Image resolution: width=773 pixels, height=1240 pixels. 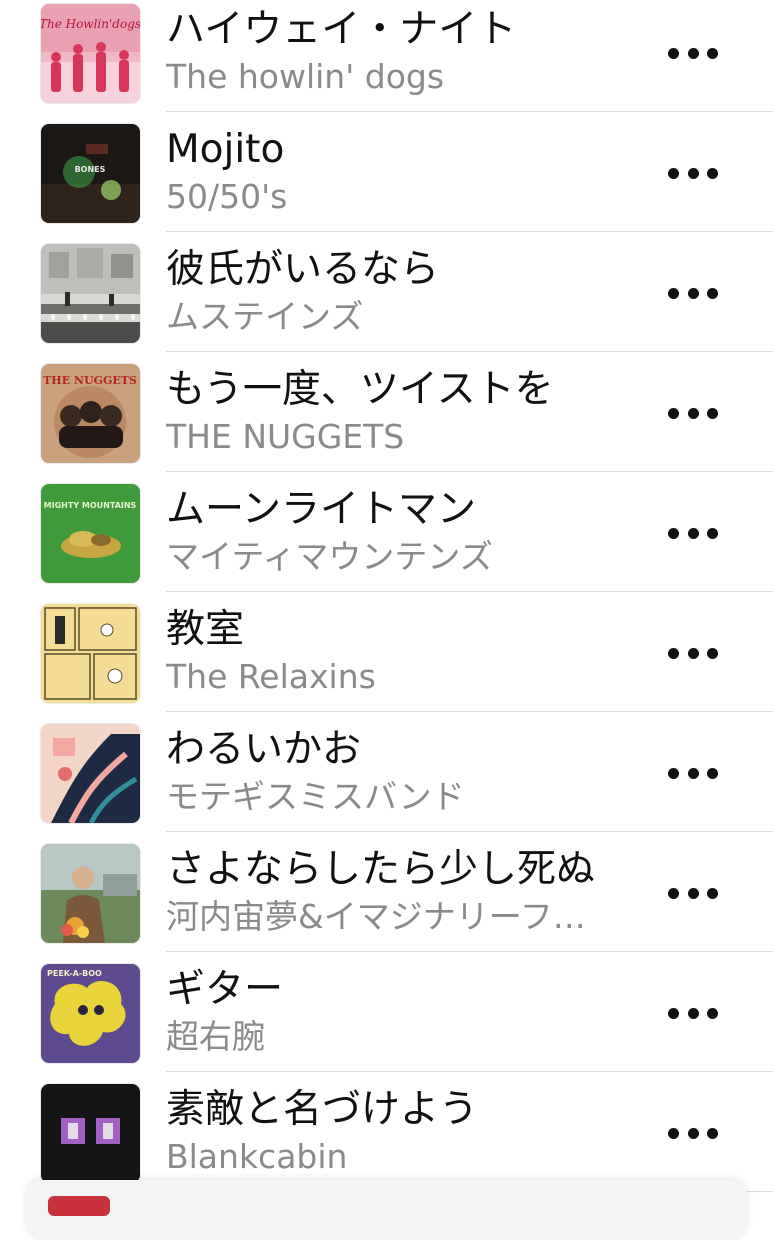 What do you see at coordinates (74, 973) in the screenshot?
I see `album-art-text: PEEK-A-BOO` at bounding box center [74, 973].